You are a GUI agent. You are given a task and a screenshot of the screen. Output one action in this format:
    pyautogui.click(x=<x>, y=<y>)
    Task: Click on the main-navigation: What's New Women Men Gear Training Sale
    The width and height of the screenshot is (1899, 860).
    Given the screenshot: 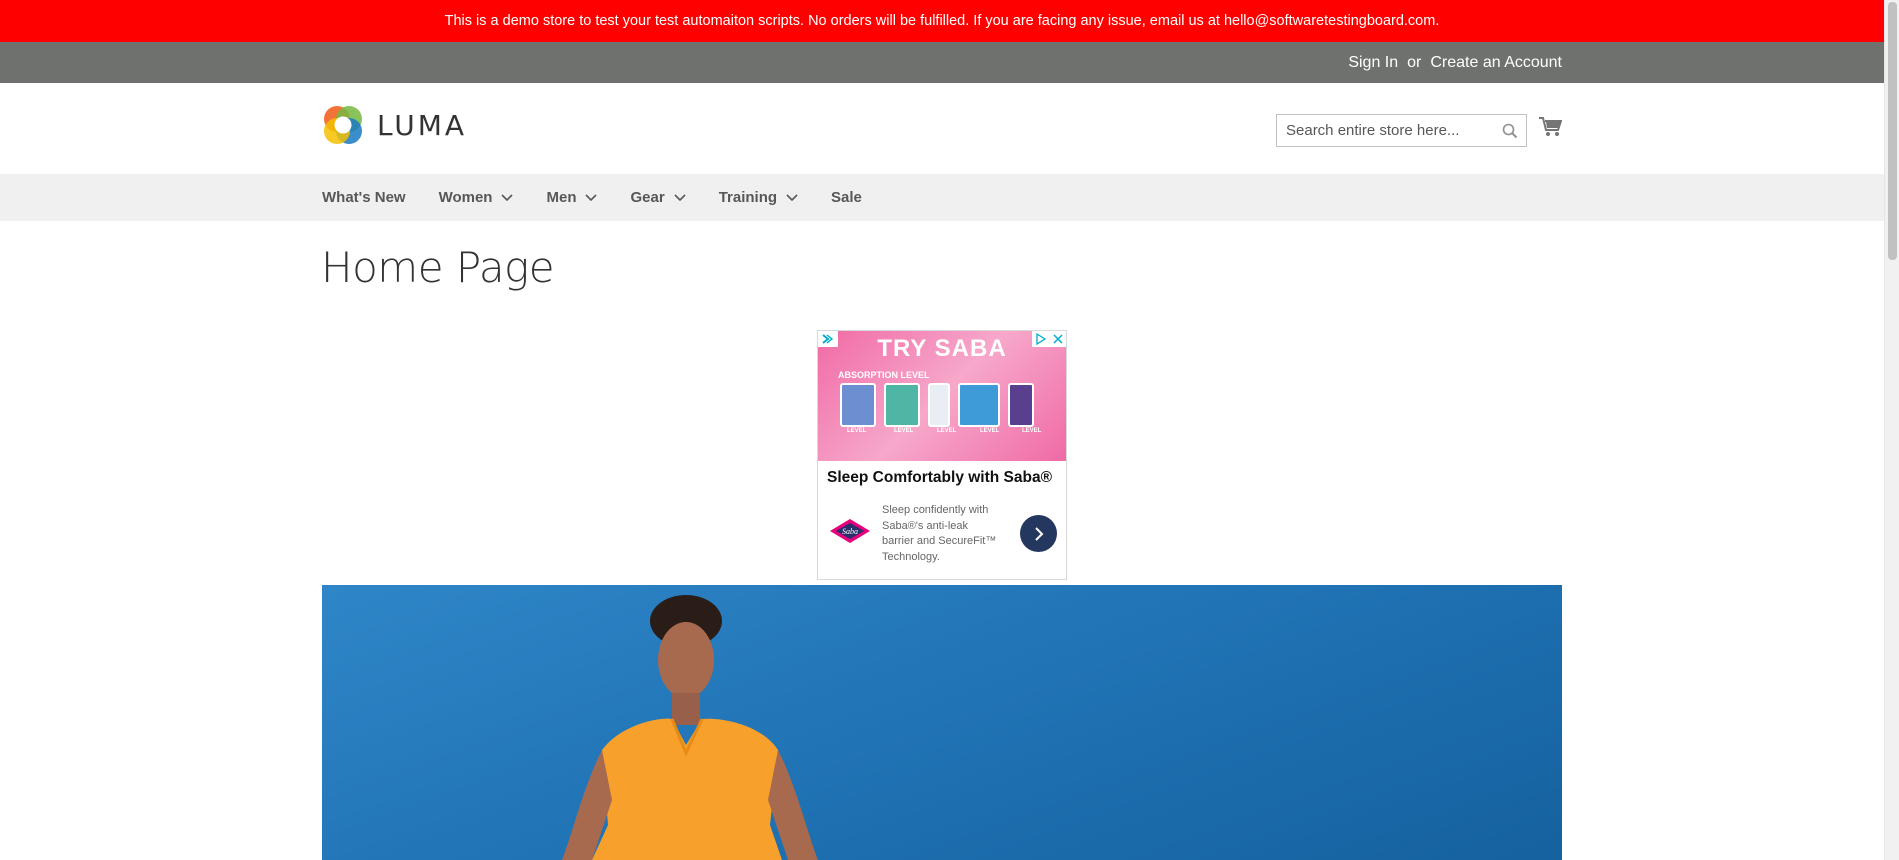 What is the action you would take?
    pyautogui.click(x=942, y=197)
    